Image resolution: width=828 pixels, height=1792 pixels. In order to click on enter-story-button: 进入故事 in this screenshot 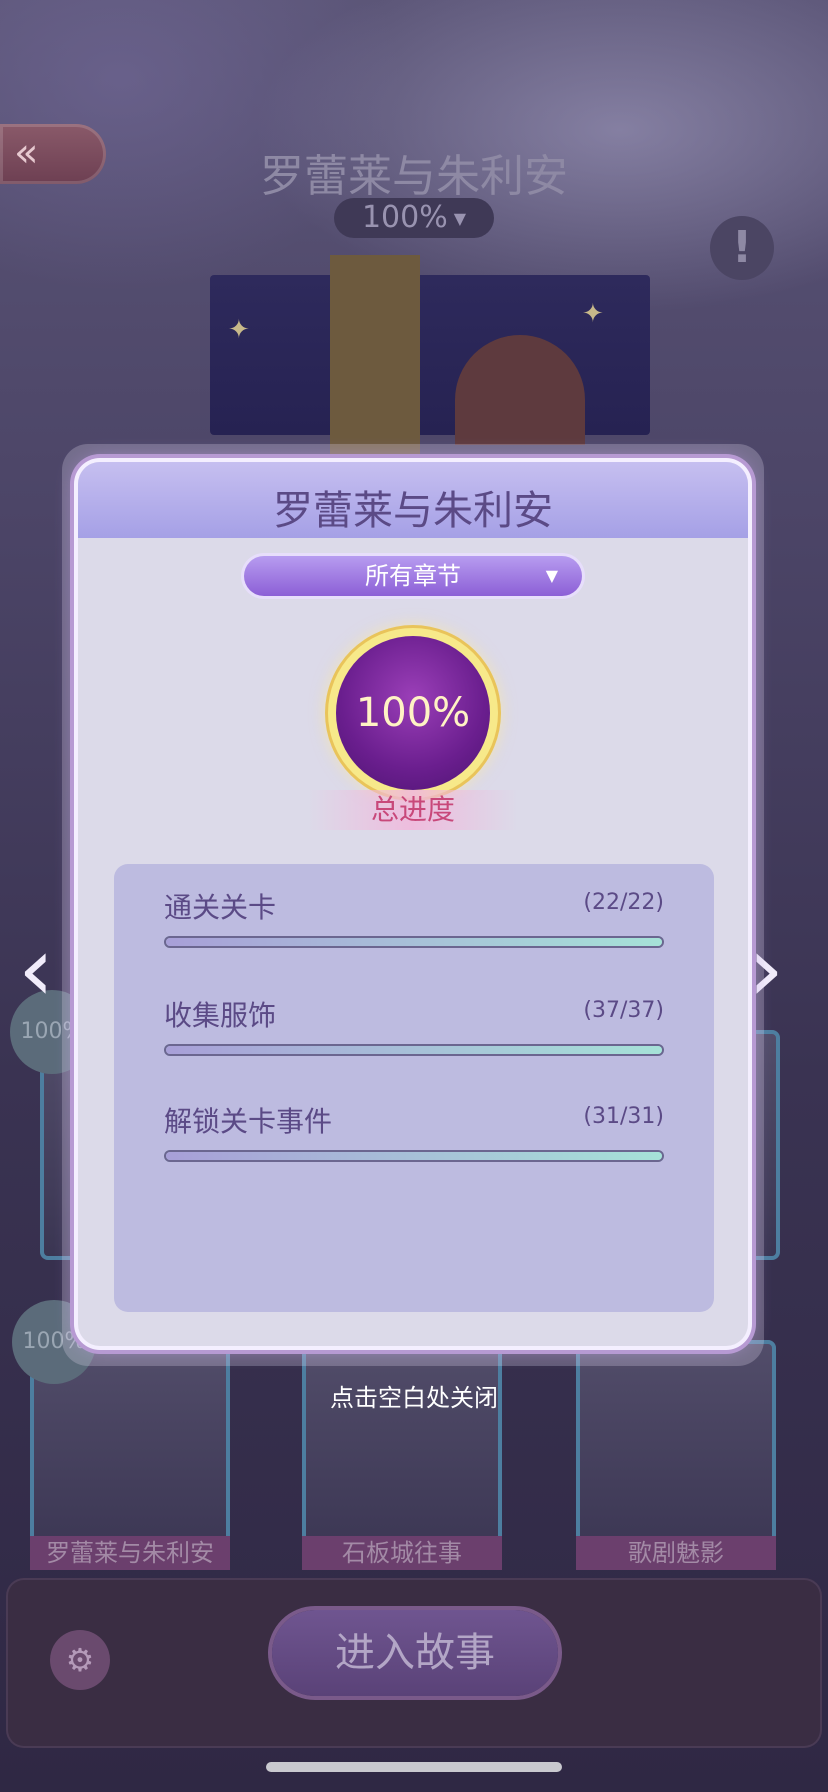, I will do `click(415, 1653)`.